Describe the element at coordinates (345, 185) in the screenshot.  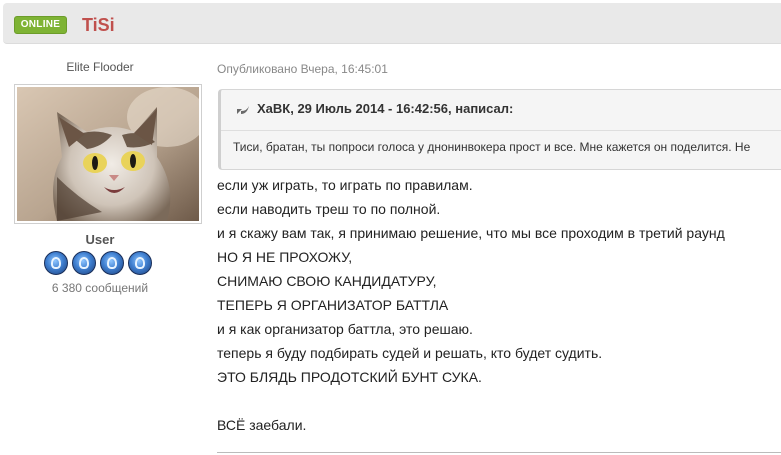
I see `post-line: если уж играть, то играть по правилам.` at that location.